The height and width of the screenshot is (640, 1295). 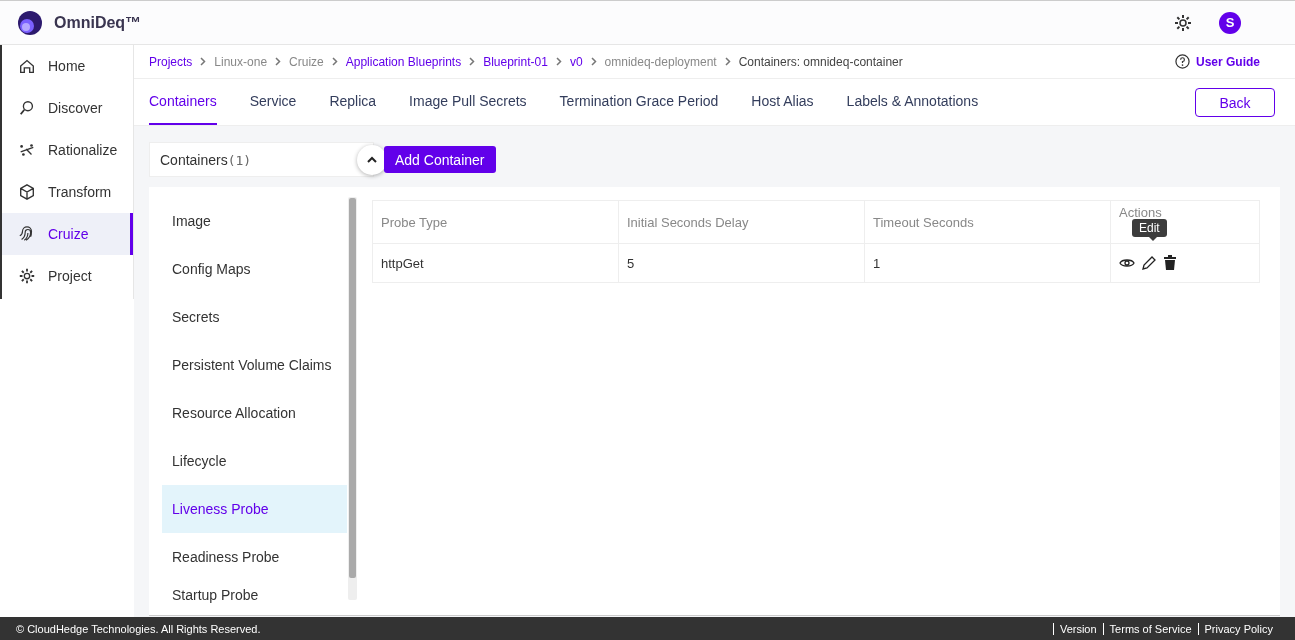 What do you see at coordinates (254, 509) in the screenshot?
I see `section-item: Liveness Probe` at bounding box center [254, 509].